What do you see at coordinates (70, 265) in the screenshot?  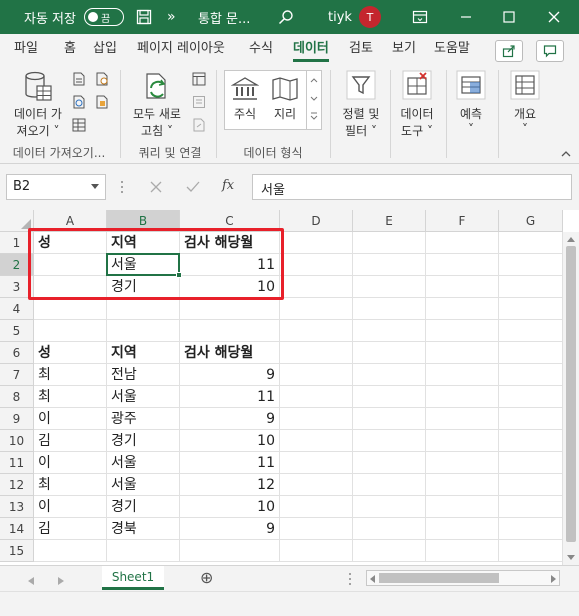 I see `cell-a2` at bounding box center [70, 265].